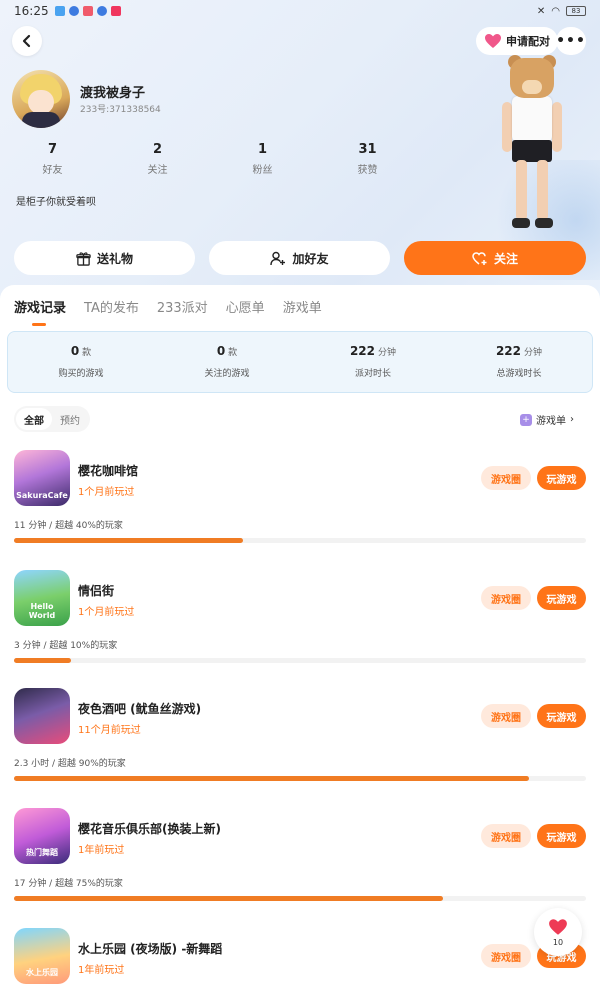 Image resolution: width=600 pixels, height=1000 pixels. Describe the element at coordinates (87, 11) in the screenshot. I see `music-icon` at that location.